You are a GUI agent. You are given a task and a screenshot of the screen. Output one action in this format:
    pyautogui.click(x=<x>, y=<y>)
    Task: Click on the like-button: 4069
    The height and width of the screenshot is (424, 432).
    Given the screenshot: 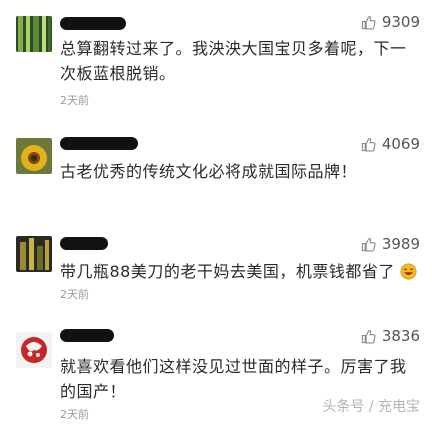 What is the action you would take?
    pyautogui.click(x=390, y=144)
    